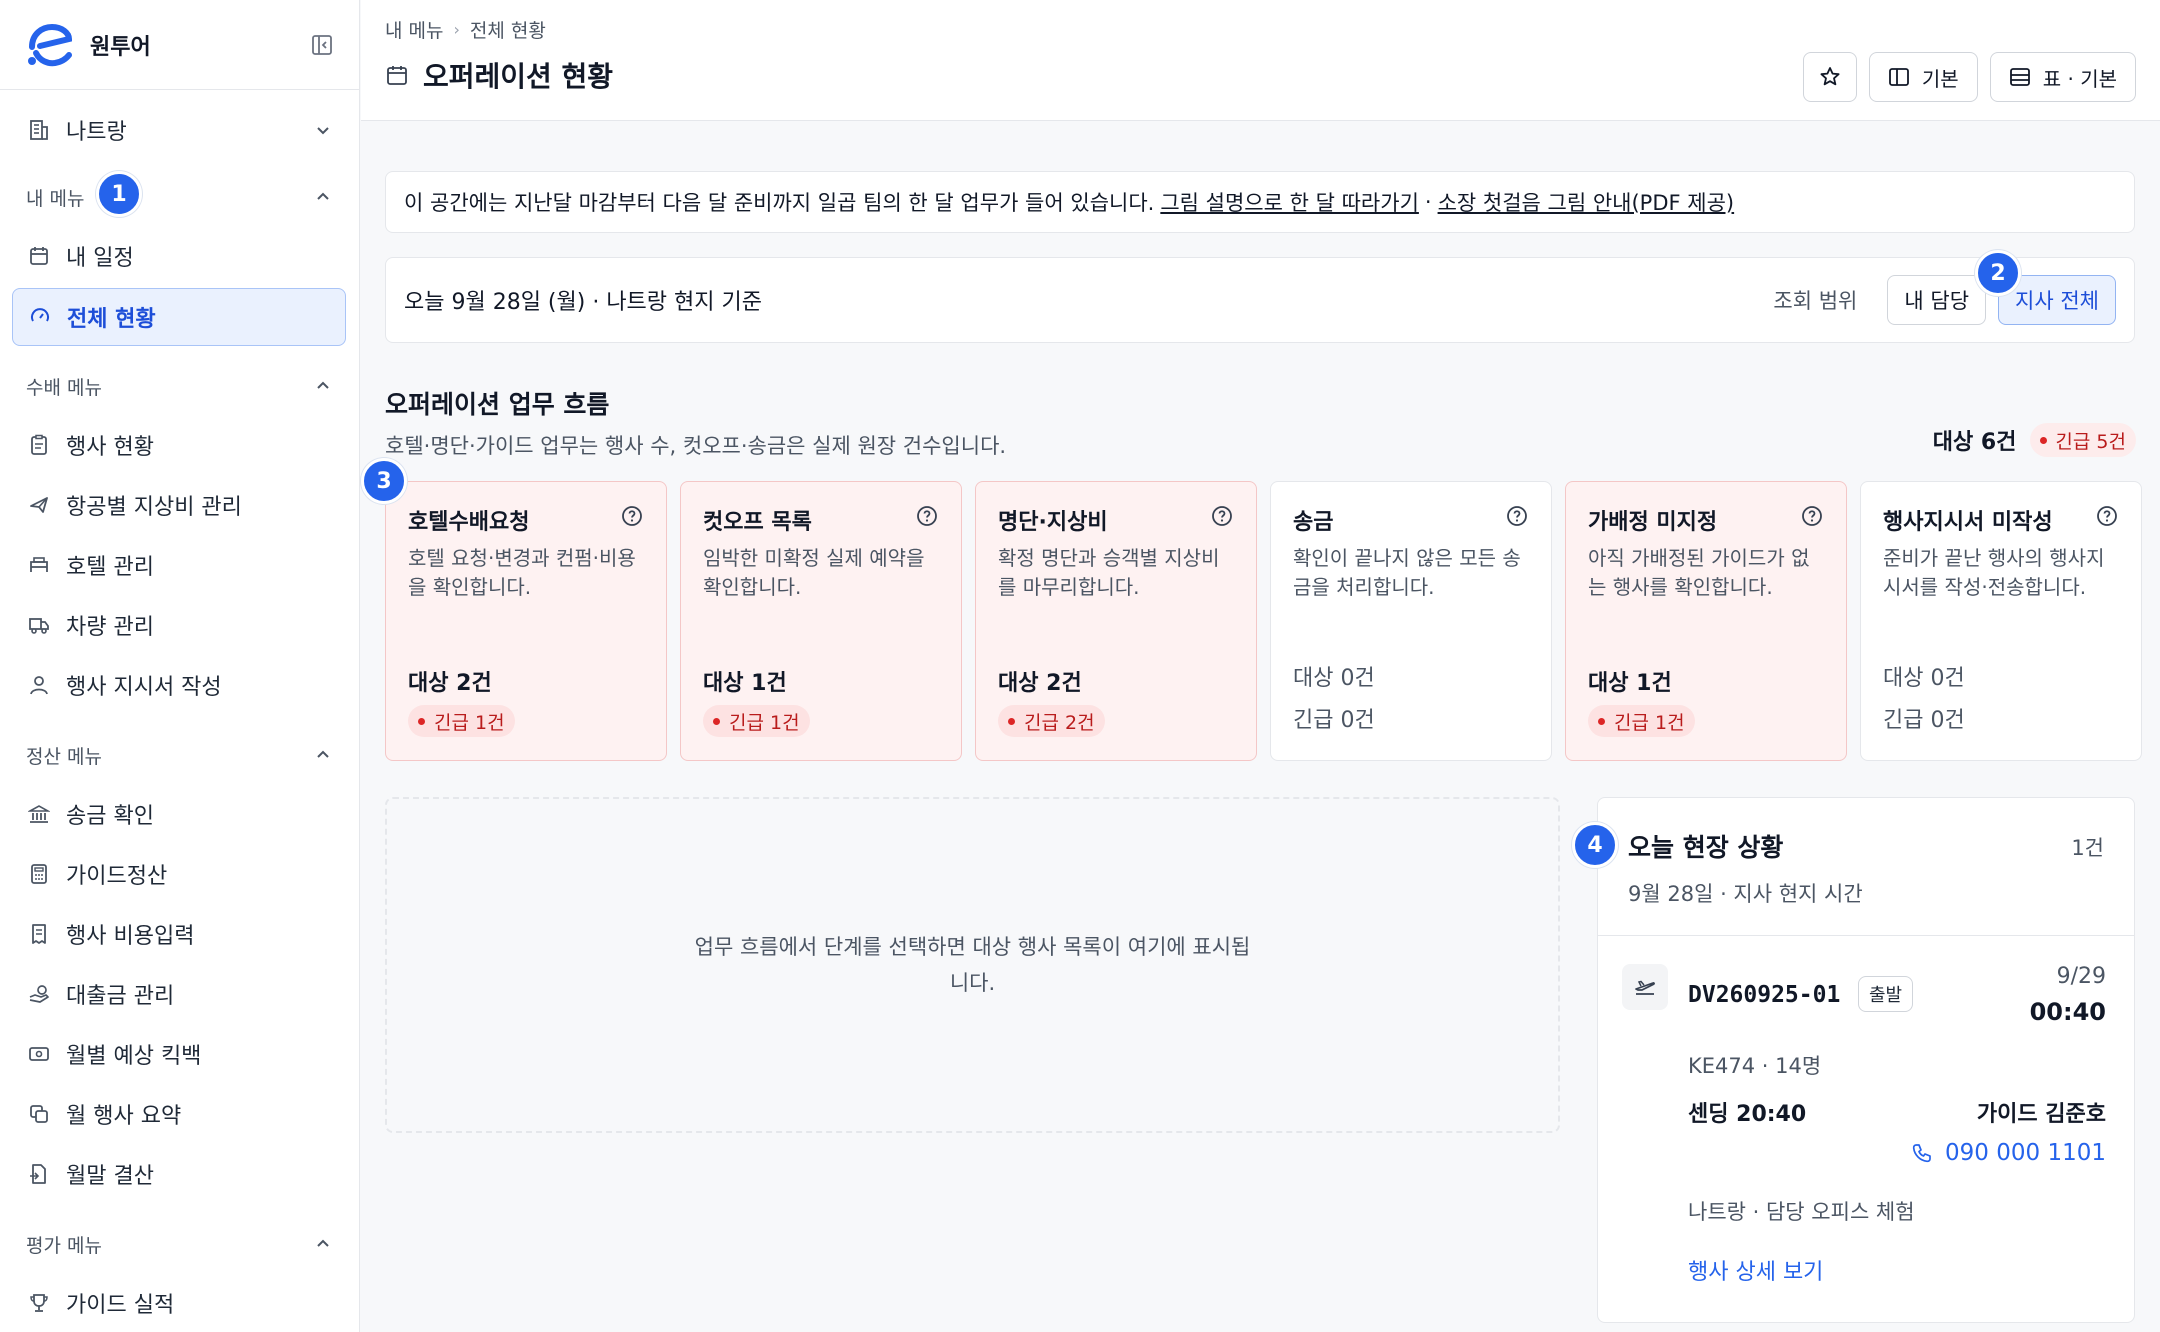 The width and height of the screenshot is (2160, 1332). What do you see at coordinates (180, 1303) in the screenshot?
I see `sidebar-item-guide-performance: 가이드 실적` at bounding box center [180, 1303].